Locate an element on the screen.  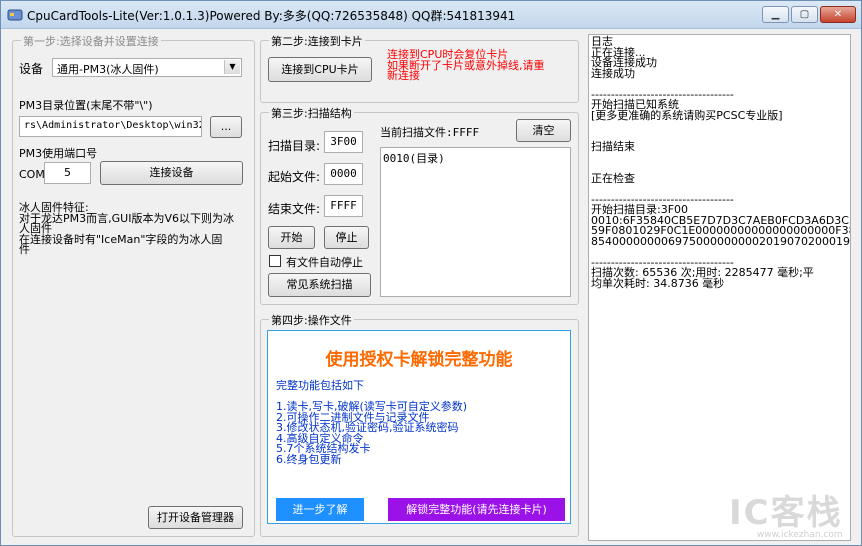
list-item: 0010(目录) is located at coordinates (475, 158).